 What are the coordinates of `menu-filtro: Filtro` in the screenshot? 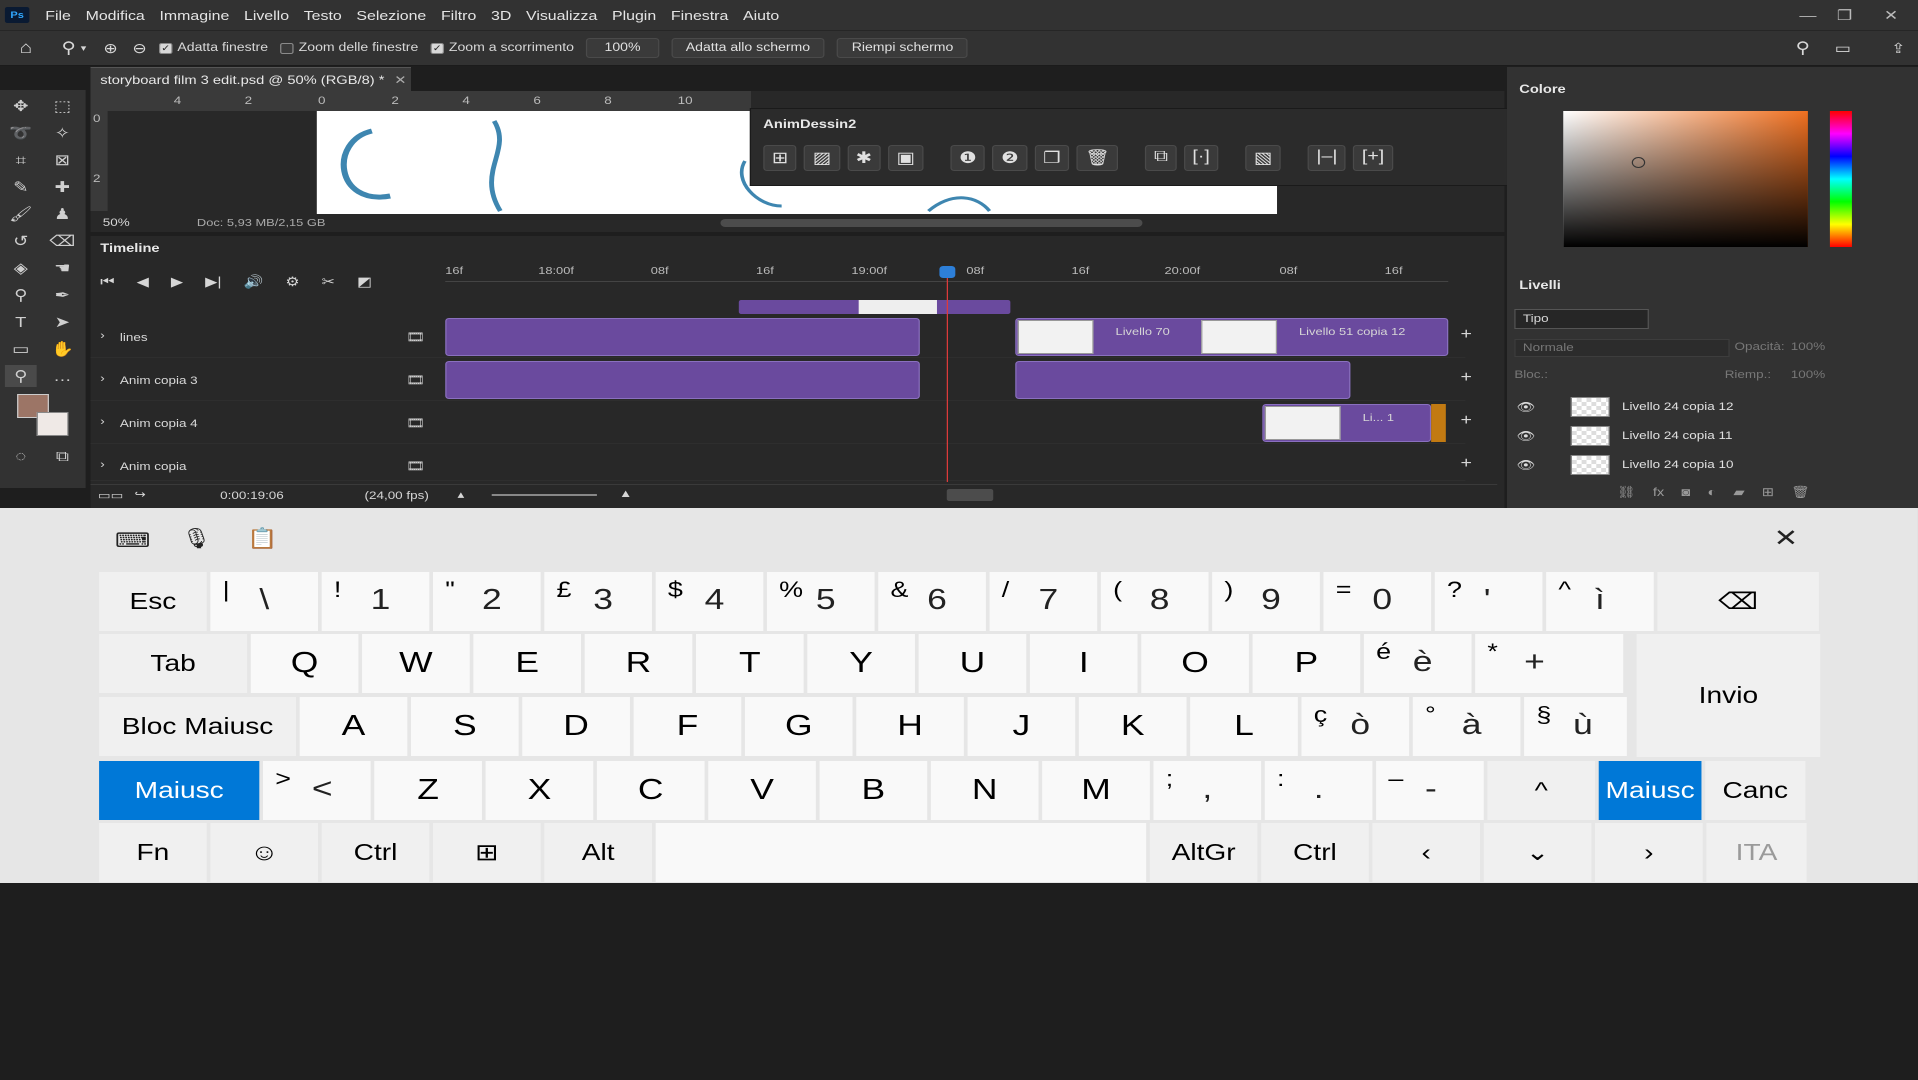 It's located at (460, 15).